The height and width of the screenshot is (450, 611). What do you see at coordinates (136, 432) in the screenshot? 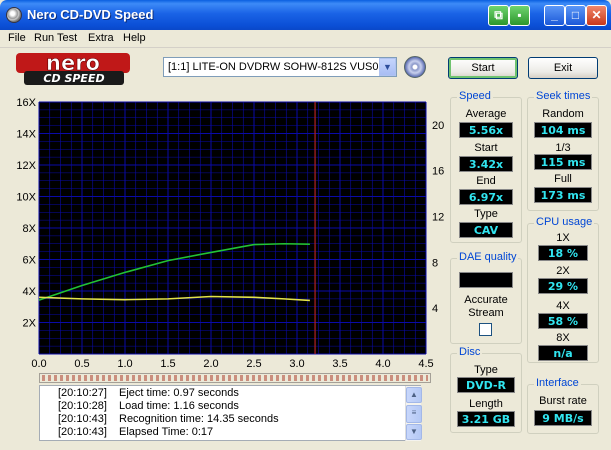
I see `log-item: [20:10:43] Elapsed Time: 0:17` at bounding box center [136, 432].